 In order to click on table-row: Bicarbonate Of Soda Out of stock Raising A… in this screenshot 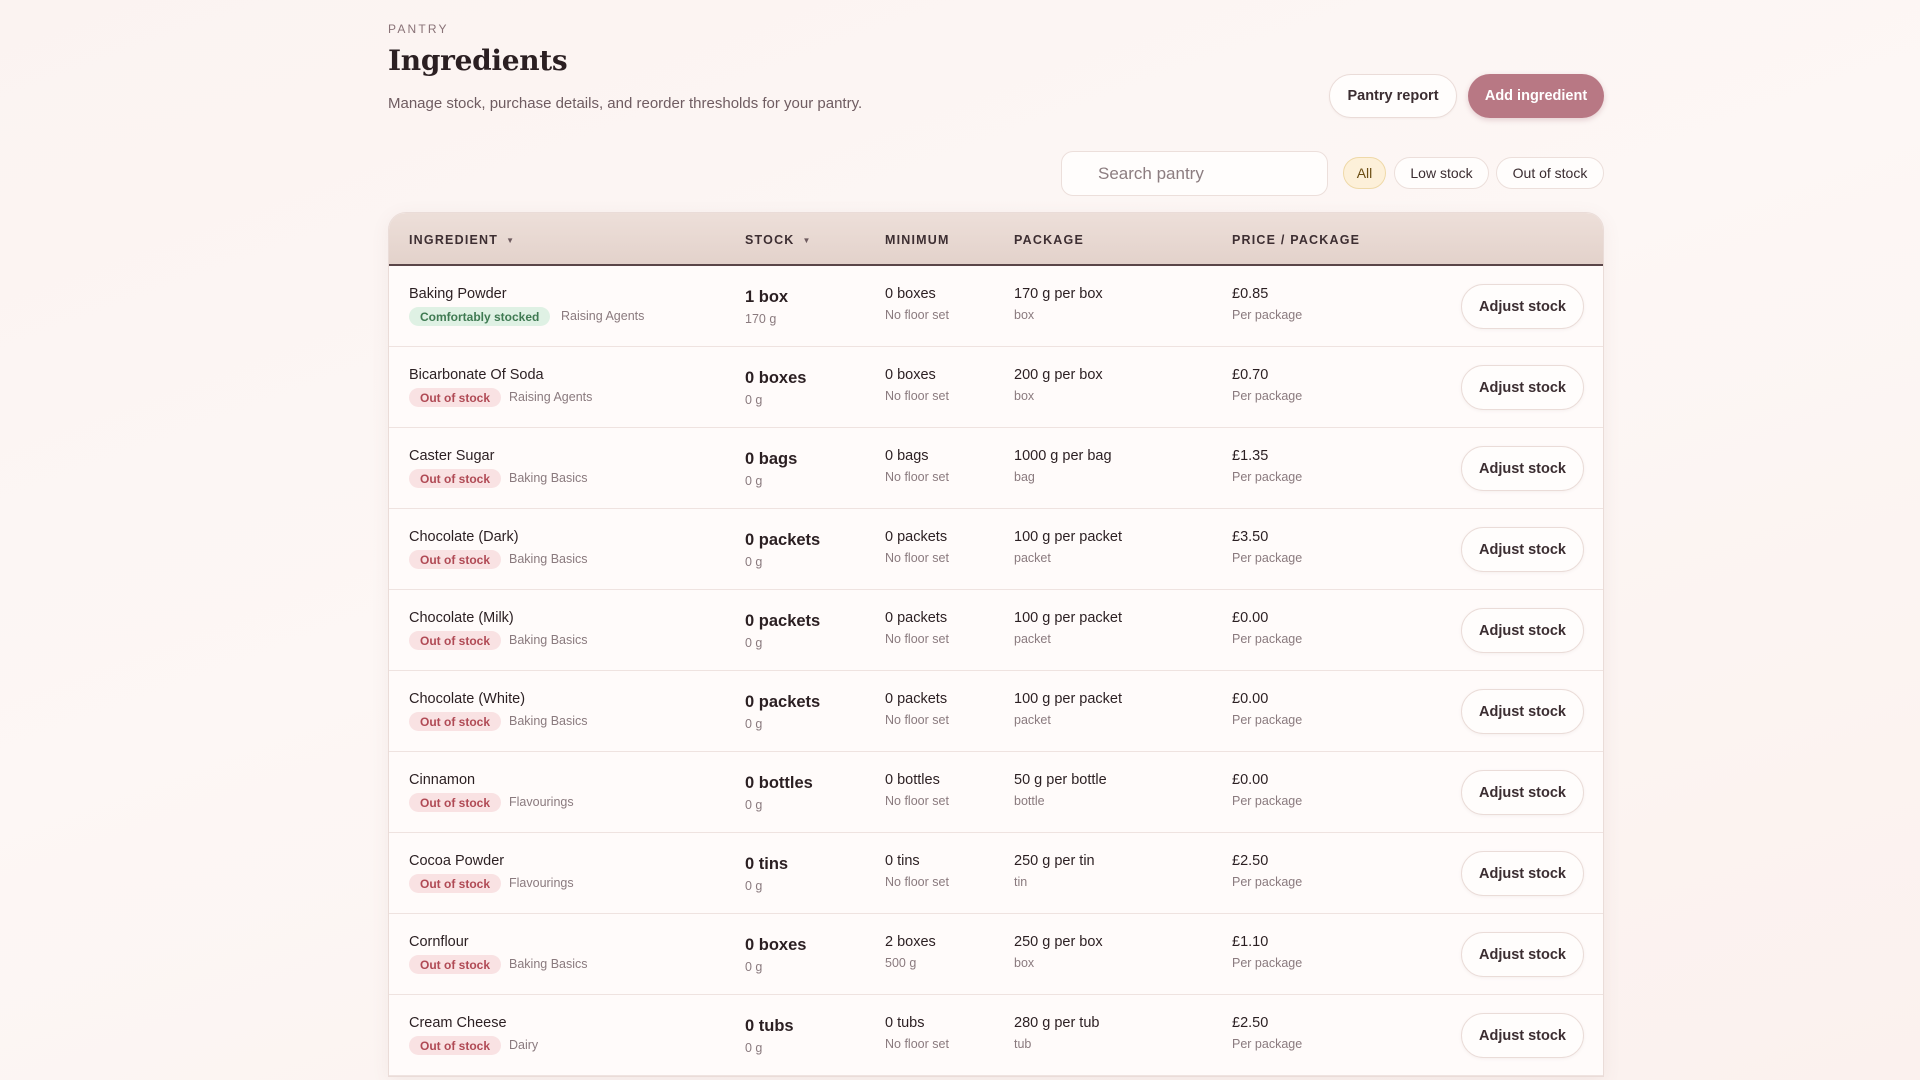, I will do `click(996, 387)`.